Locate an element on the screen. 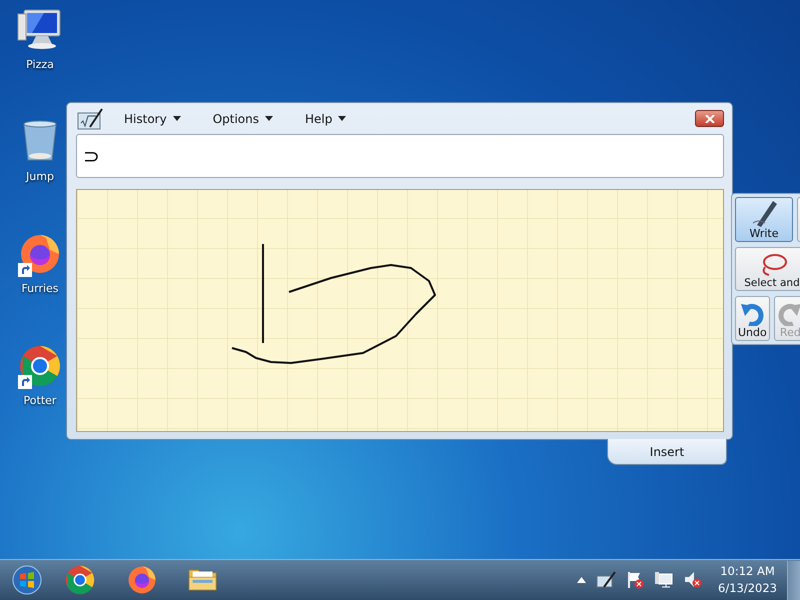  select-button: Select and is located at coordinates (767, 269).